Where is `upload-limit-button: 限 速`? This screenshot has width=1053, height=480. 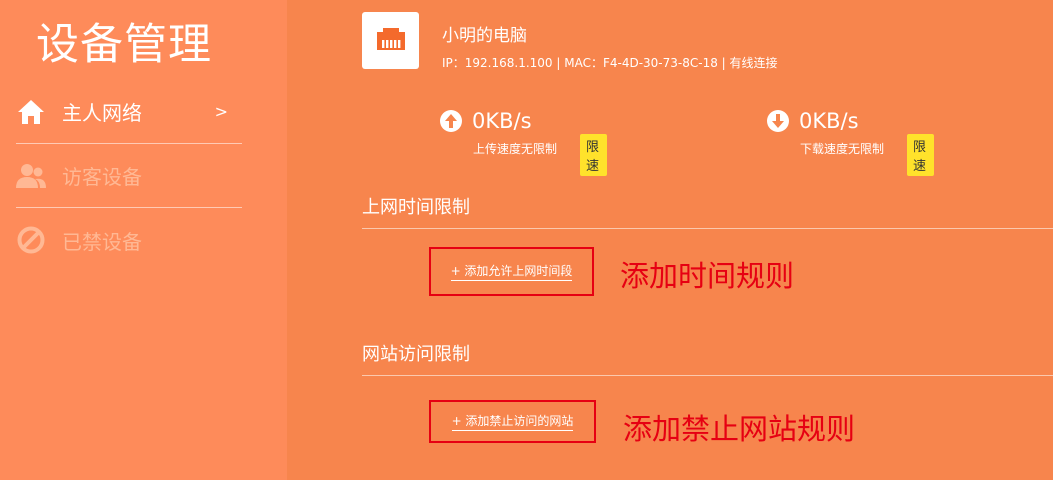
upload-limit-button: 限 速 is located at coordinates (594, 155).